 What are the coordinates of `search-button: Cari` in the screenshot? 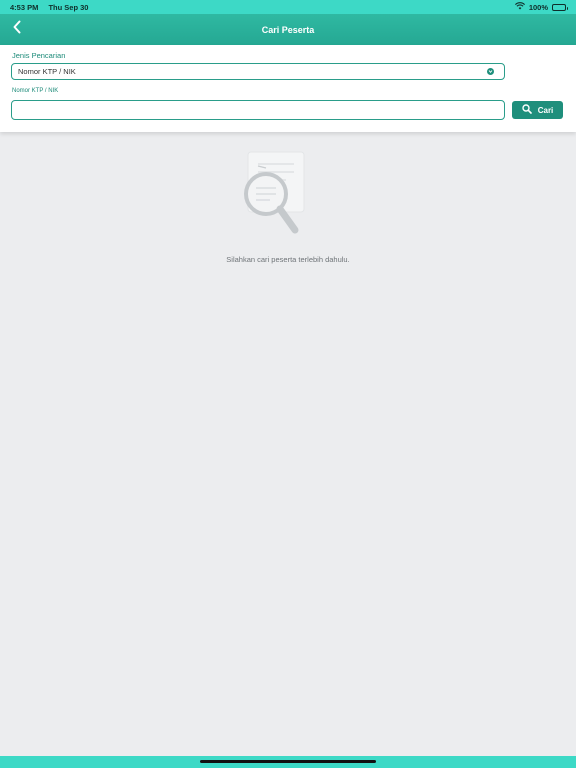 It's located at (537, 110).